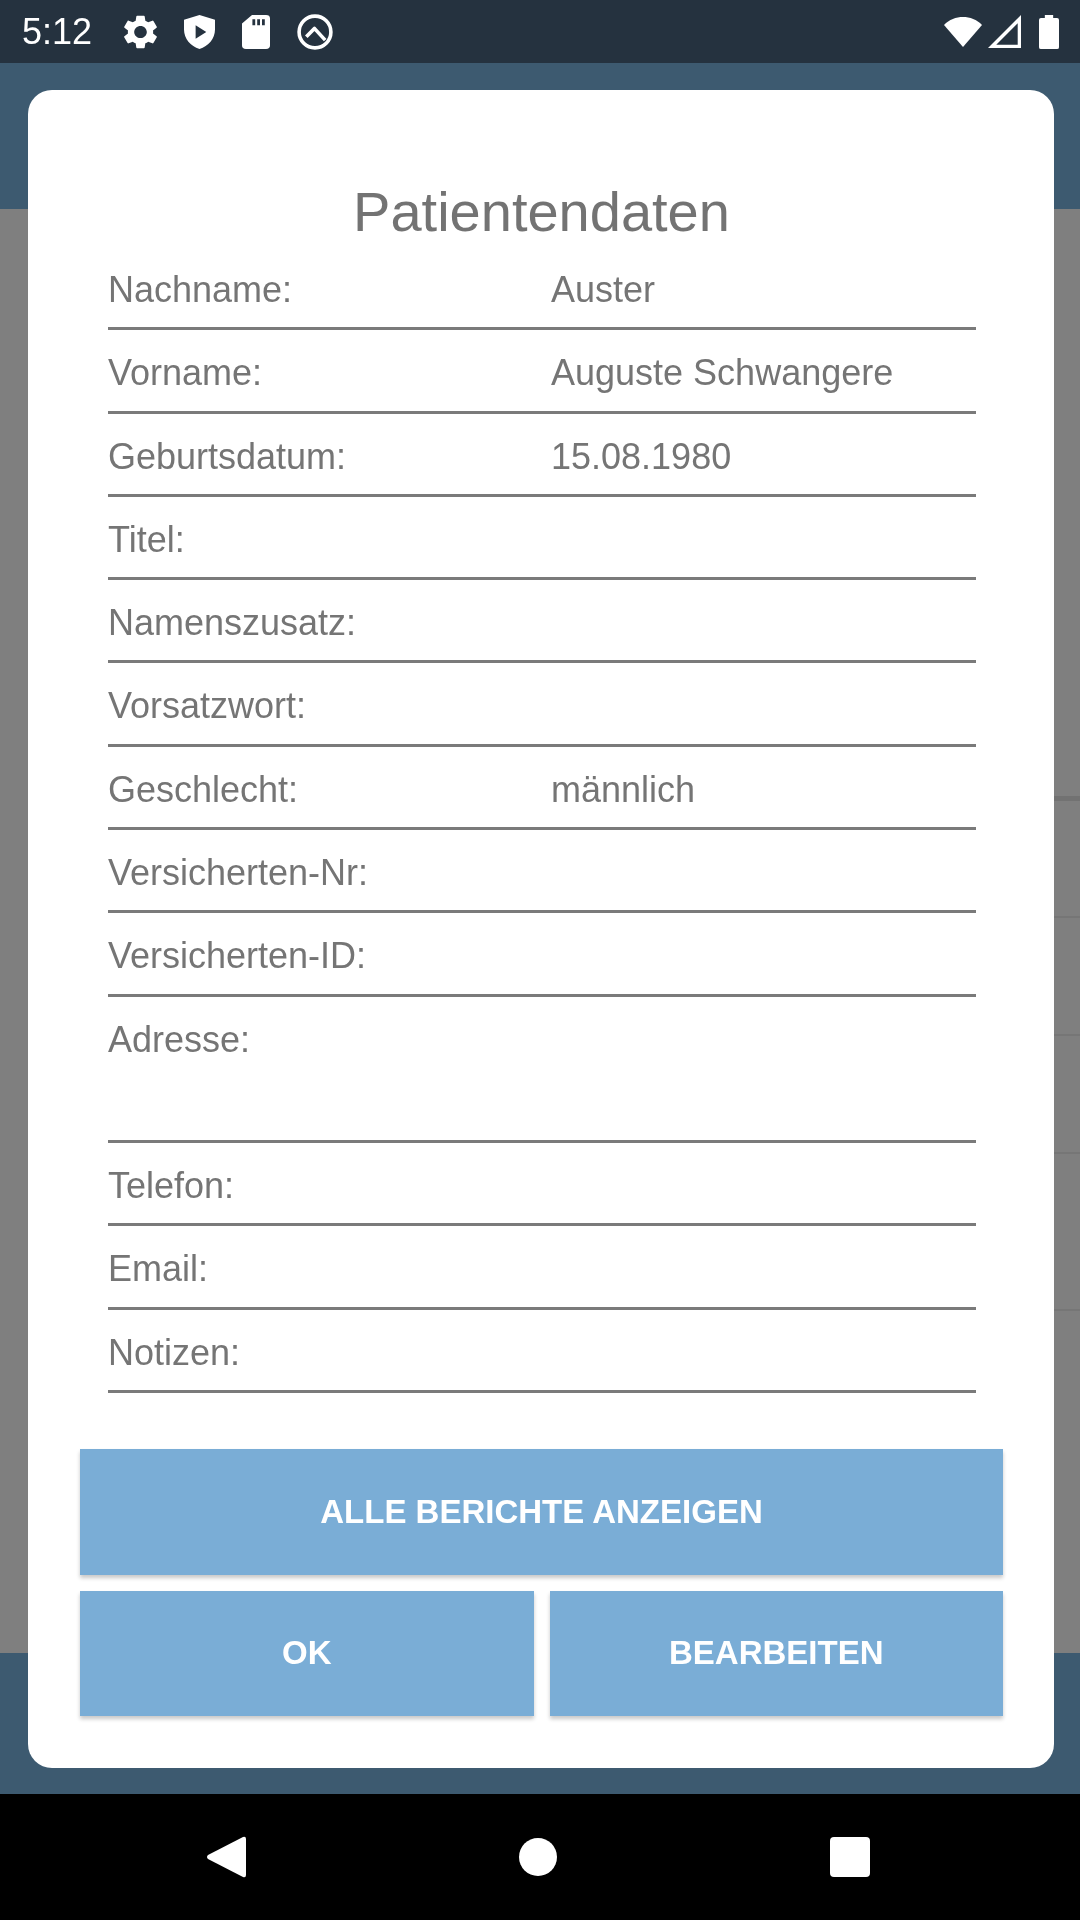 This screenshot has width=1080, height=1920. Describe the element at coordinates (603, 290) in the screenshot. I see `field-value: Auster` at that location.